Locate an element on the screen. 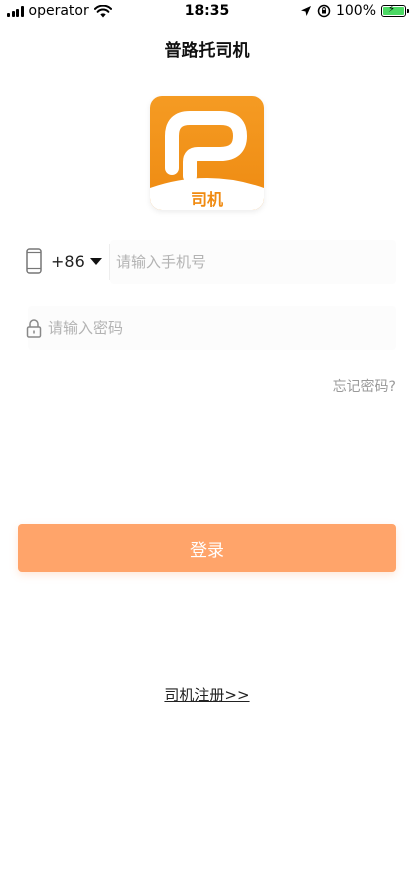  phone-field: +86 is located at coordinates (207, 262).